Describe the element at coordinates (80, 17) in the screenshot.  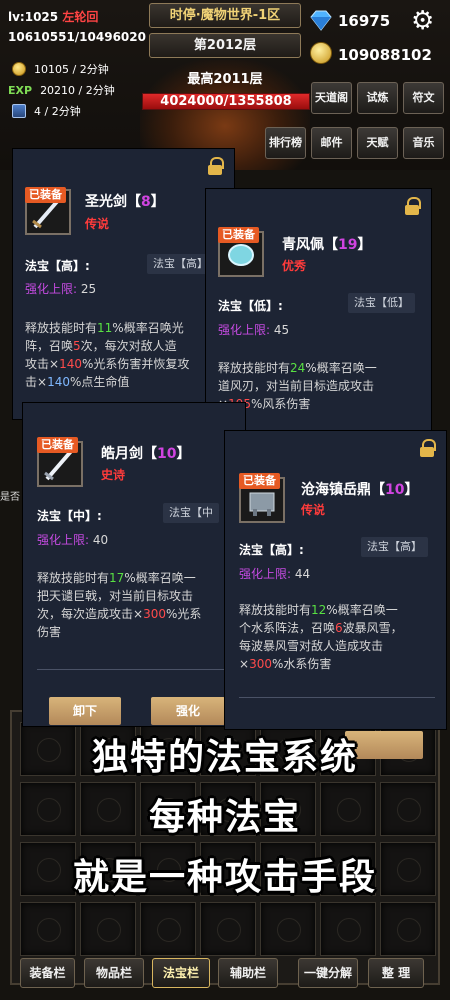
I see `player-title: 左轮回` at that location.